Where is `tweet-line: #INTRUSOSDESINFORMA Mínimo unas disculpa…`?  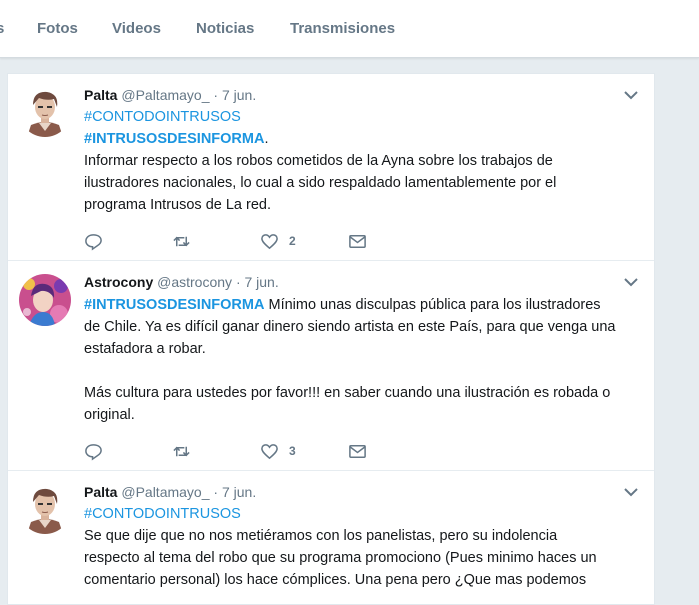 tweet-line: #INTRUSOSDESINFORMA Mínimo unas disculpa… is located at coordinates (364, 305).